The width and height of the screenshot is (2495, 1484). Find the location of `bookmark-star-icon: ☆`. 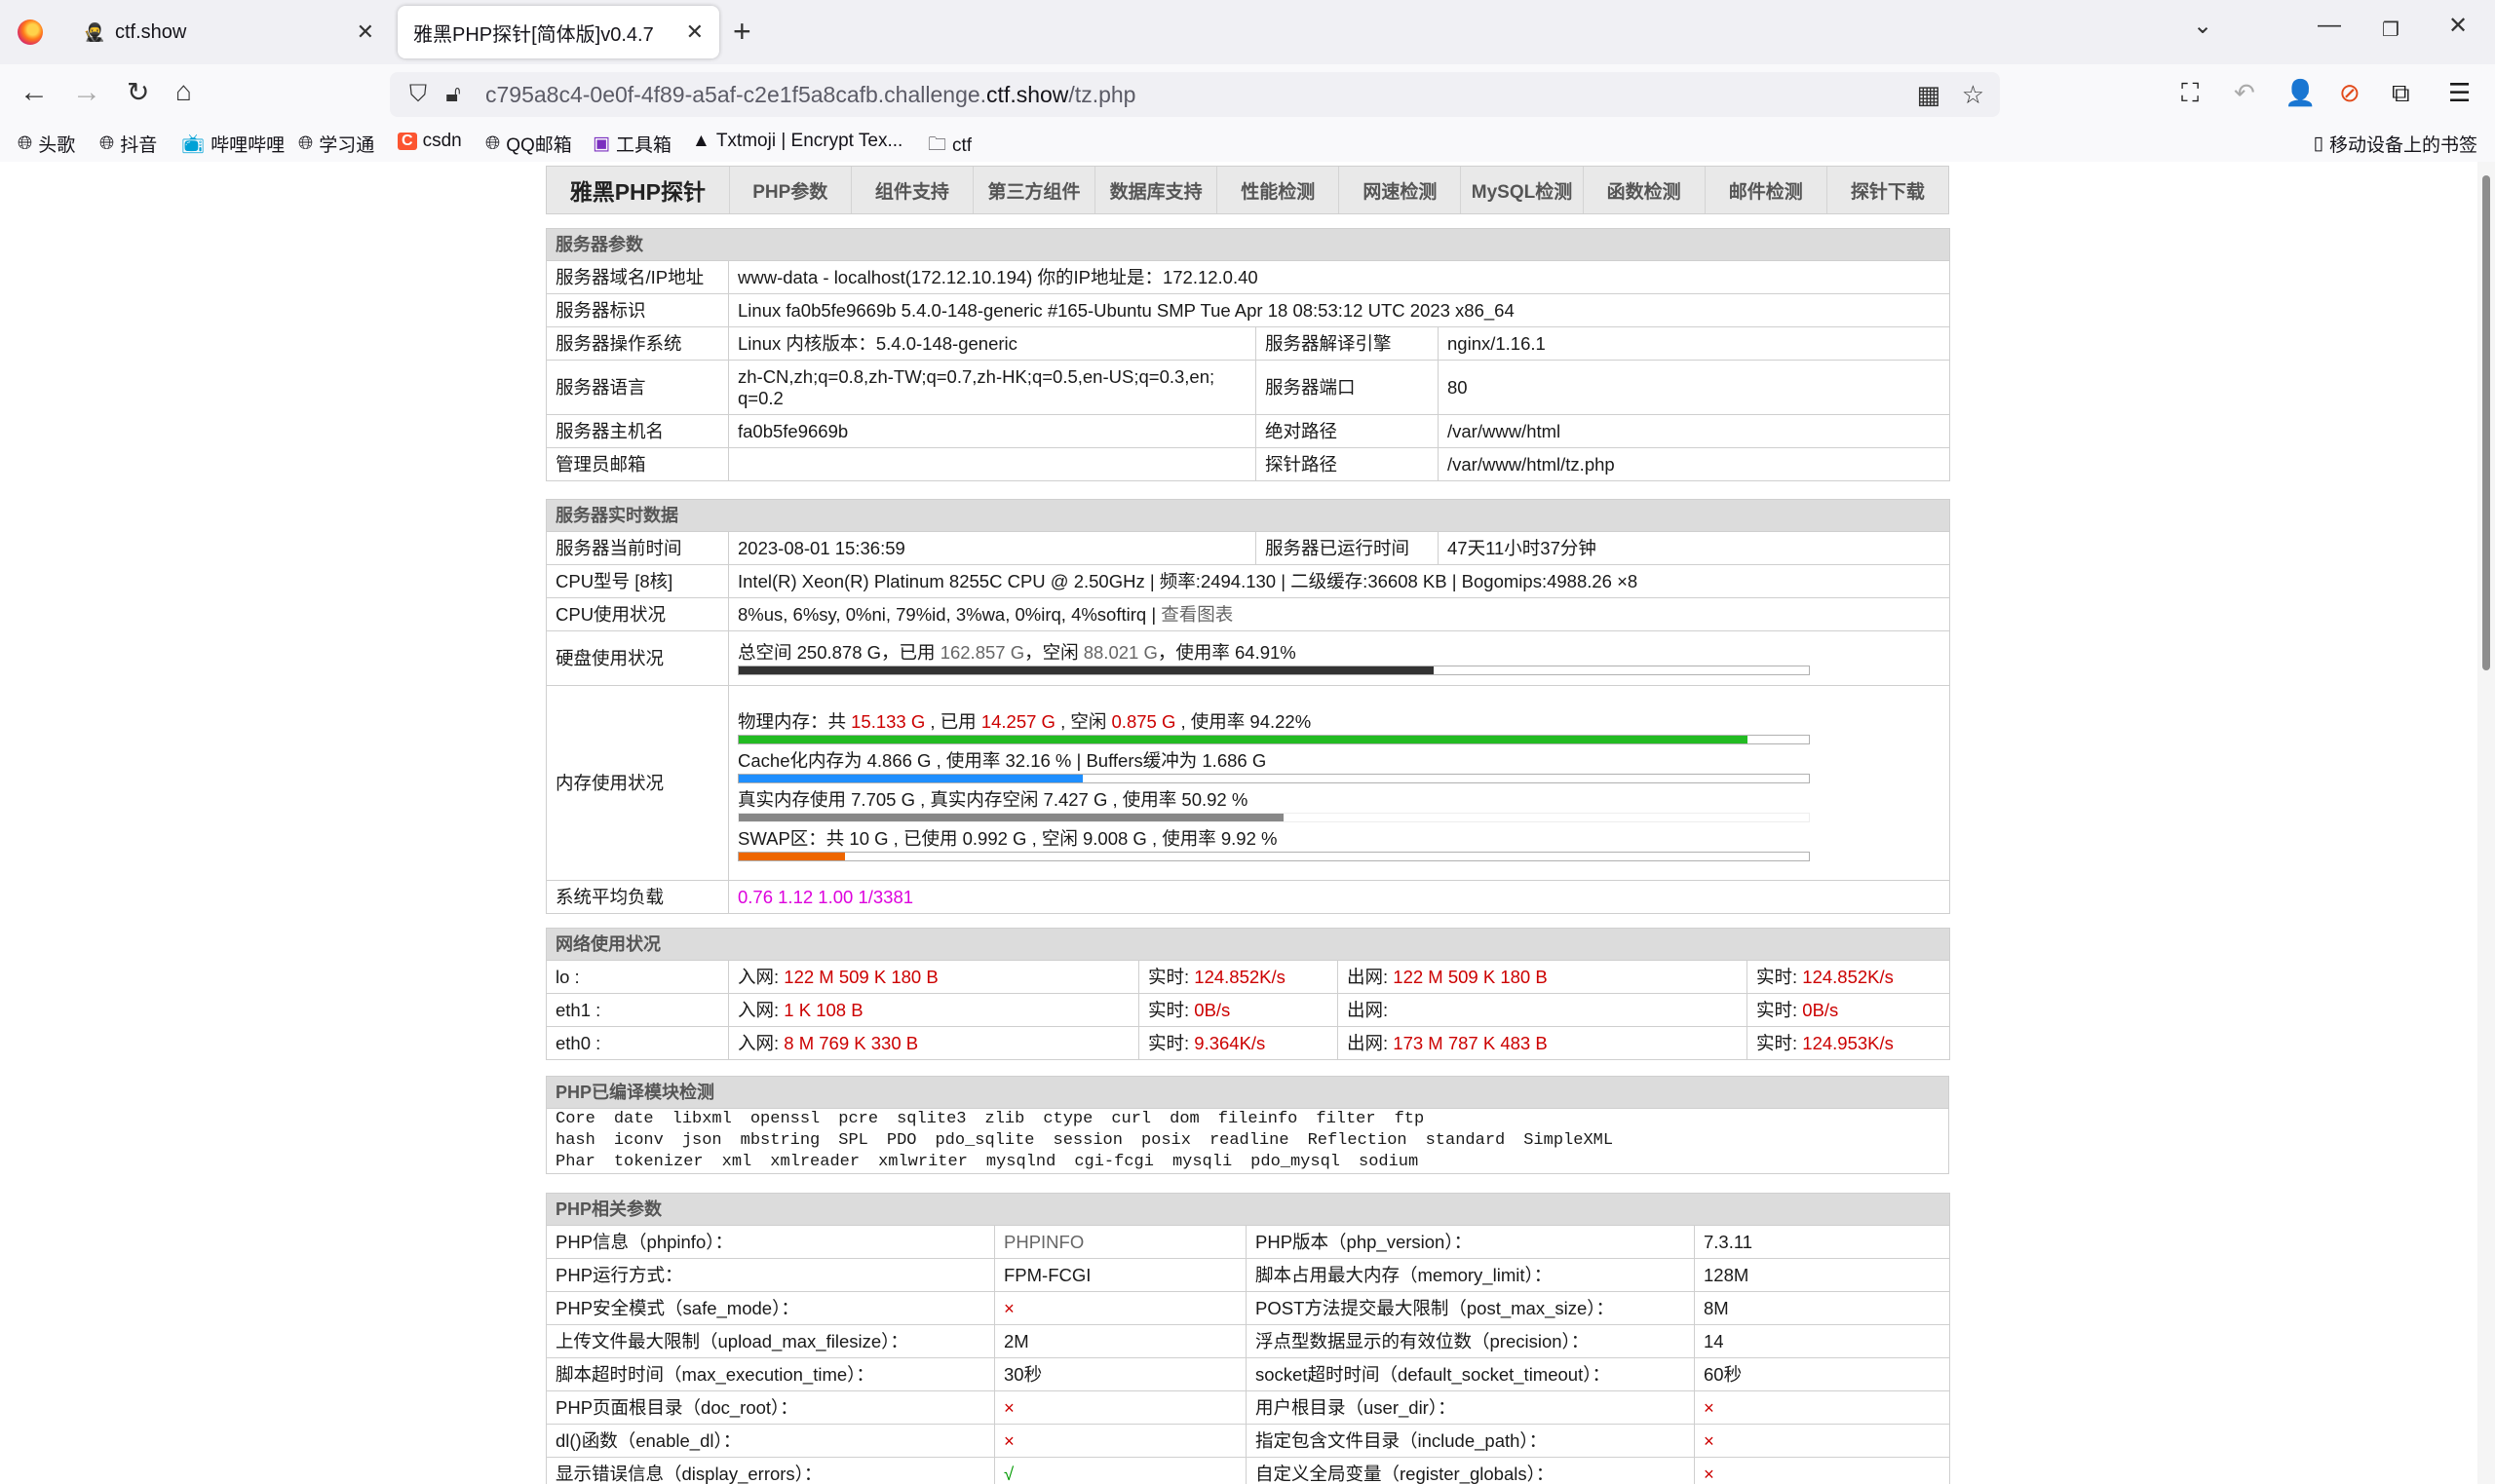

bookmark-star-icon: ☆ is located at coordinates (1973, 94).